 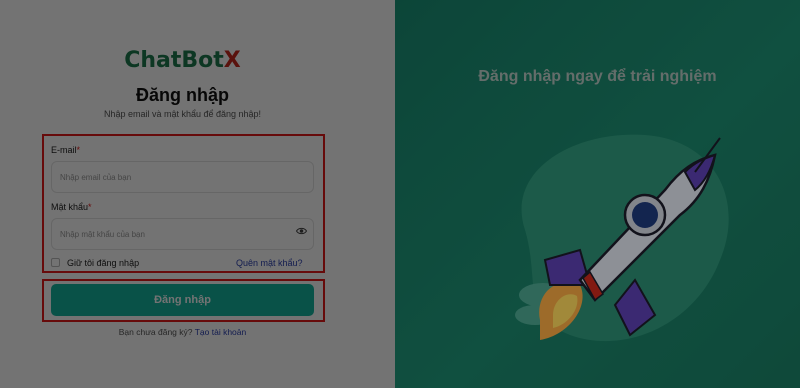 I want to click on forgot-password-link: Quên mật khẩu?, so click(x=269, y=263).